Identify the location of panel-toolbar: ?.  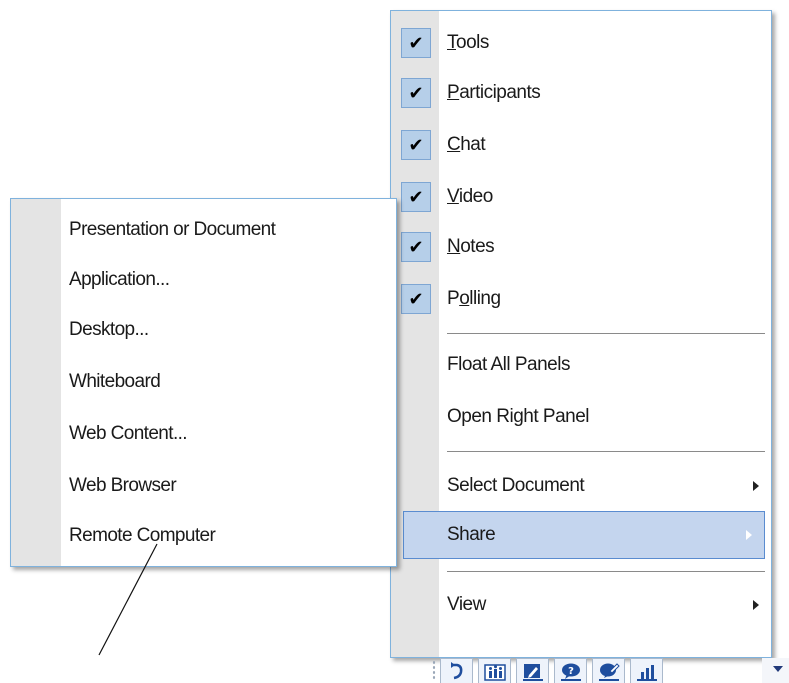
(608, 670).